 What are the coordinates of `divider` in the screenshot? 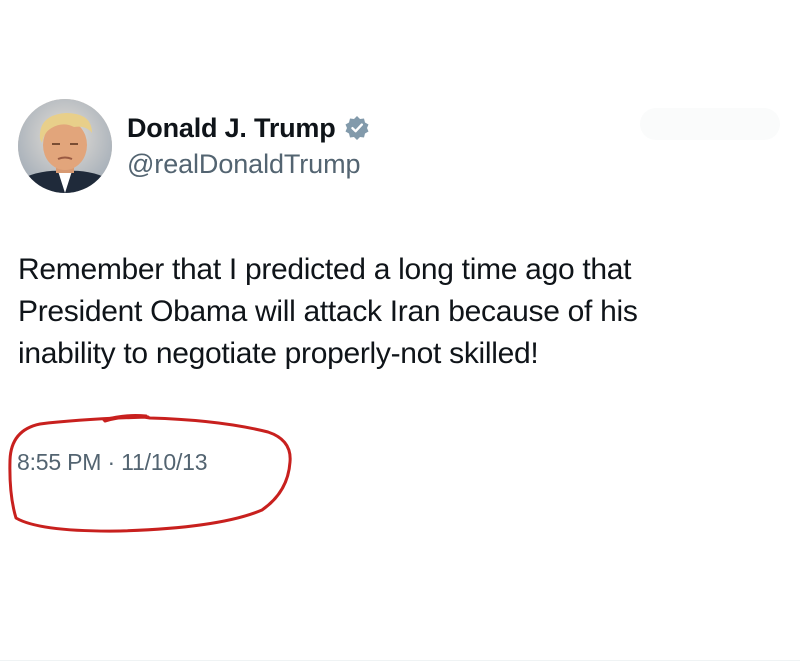 It's located at (400, 660).